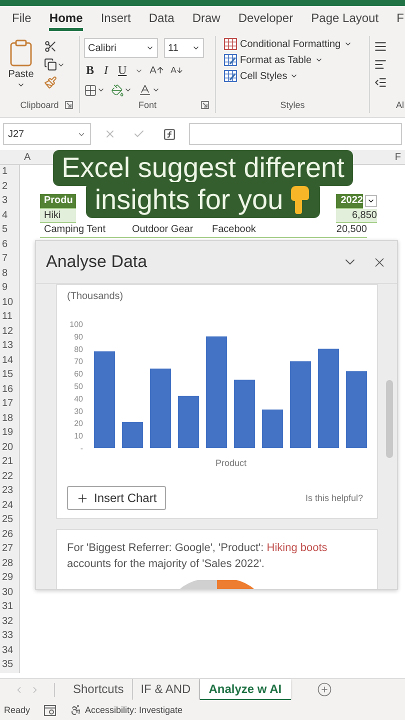 The width and height of the screenshot is (405, 720). What do you see at coordinates (10, 477) in the screenshot?
I see `row-number: 22` at bounding box center [10, 477].